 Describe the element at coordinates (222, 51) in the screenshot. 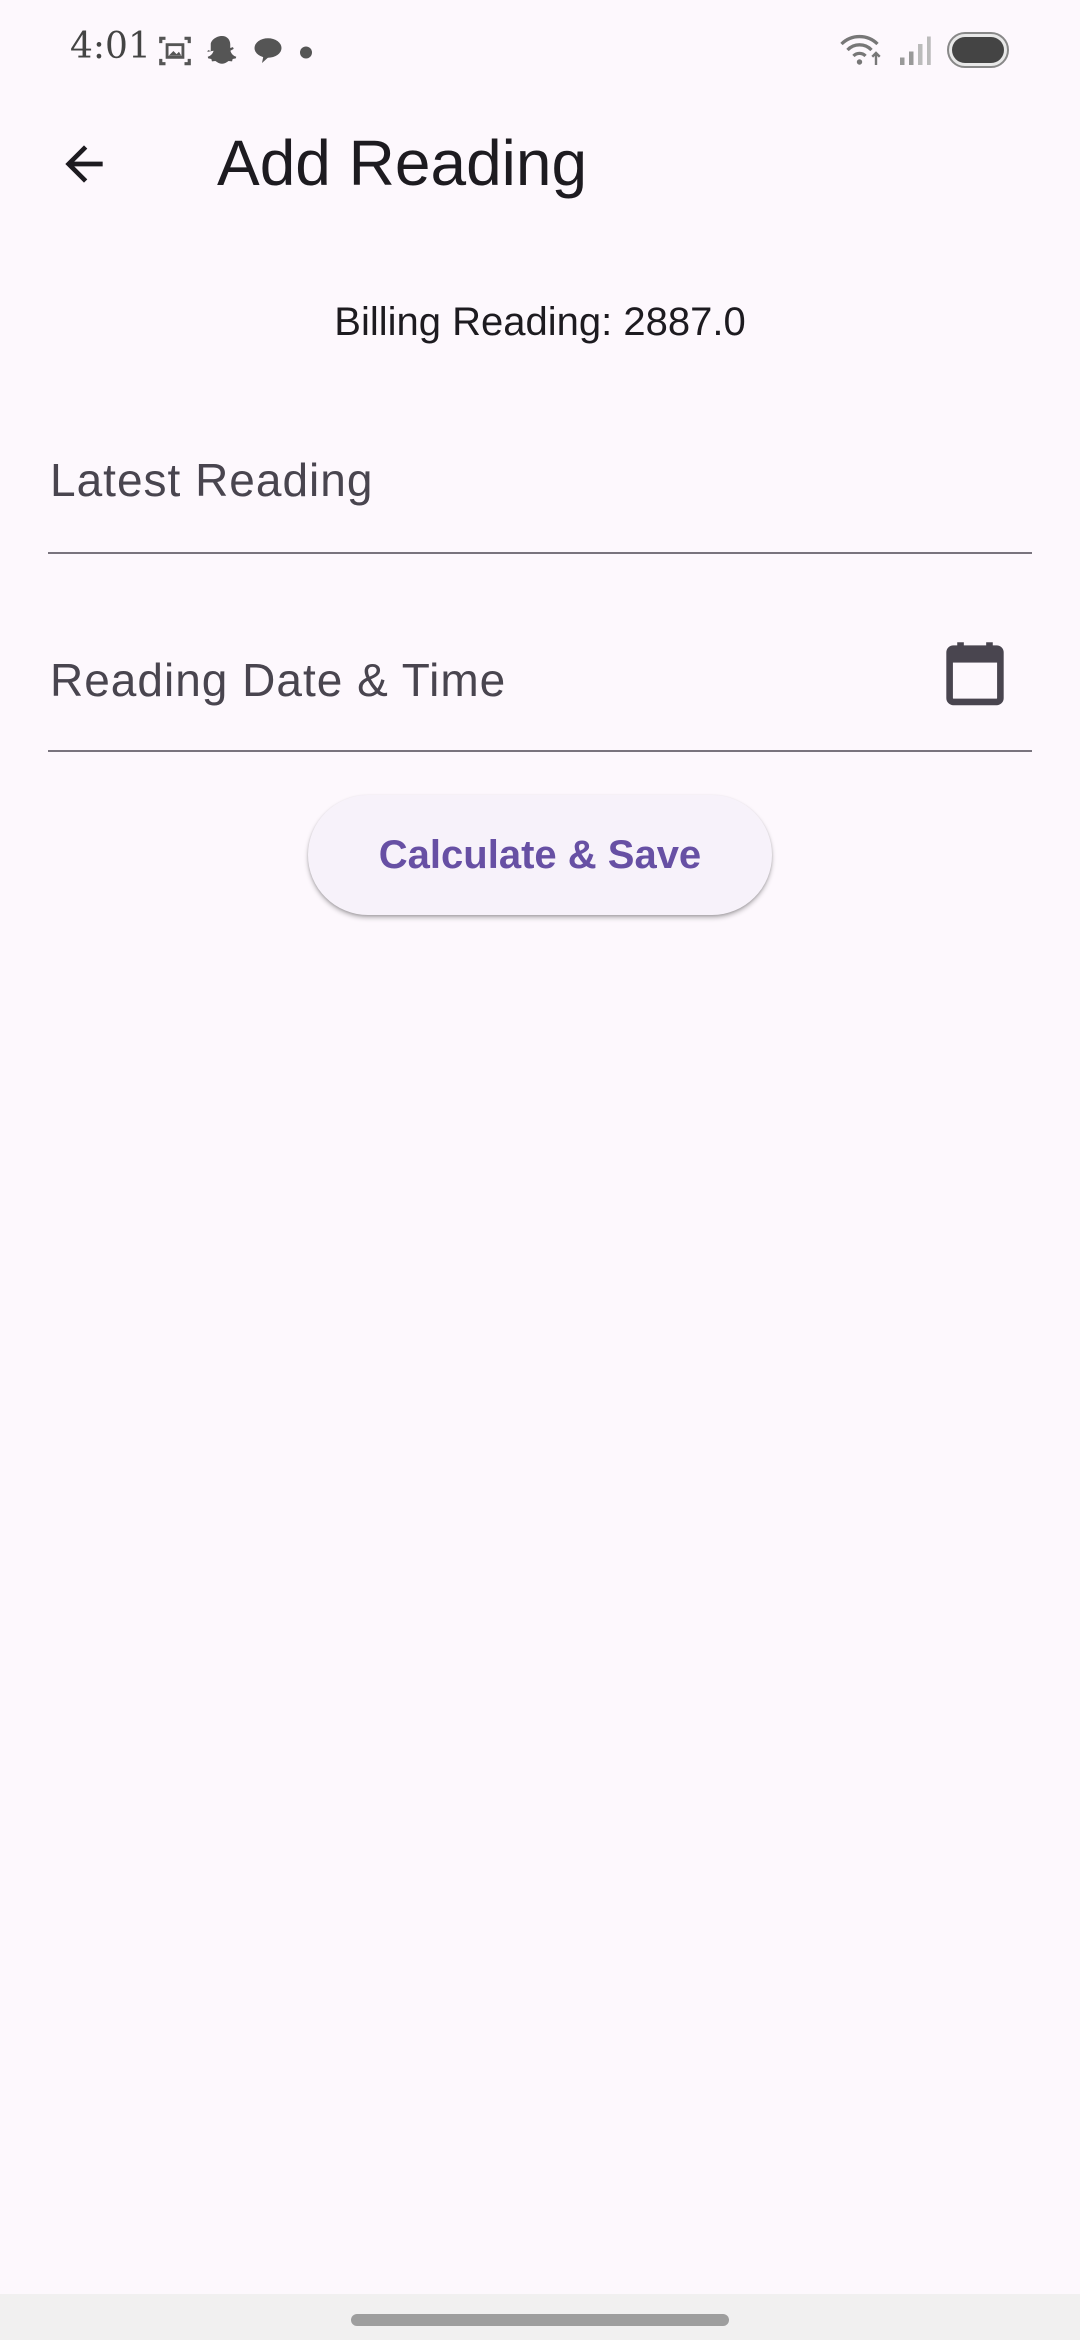

I see `snapchat-icon` at that location.